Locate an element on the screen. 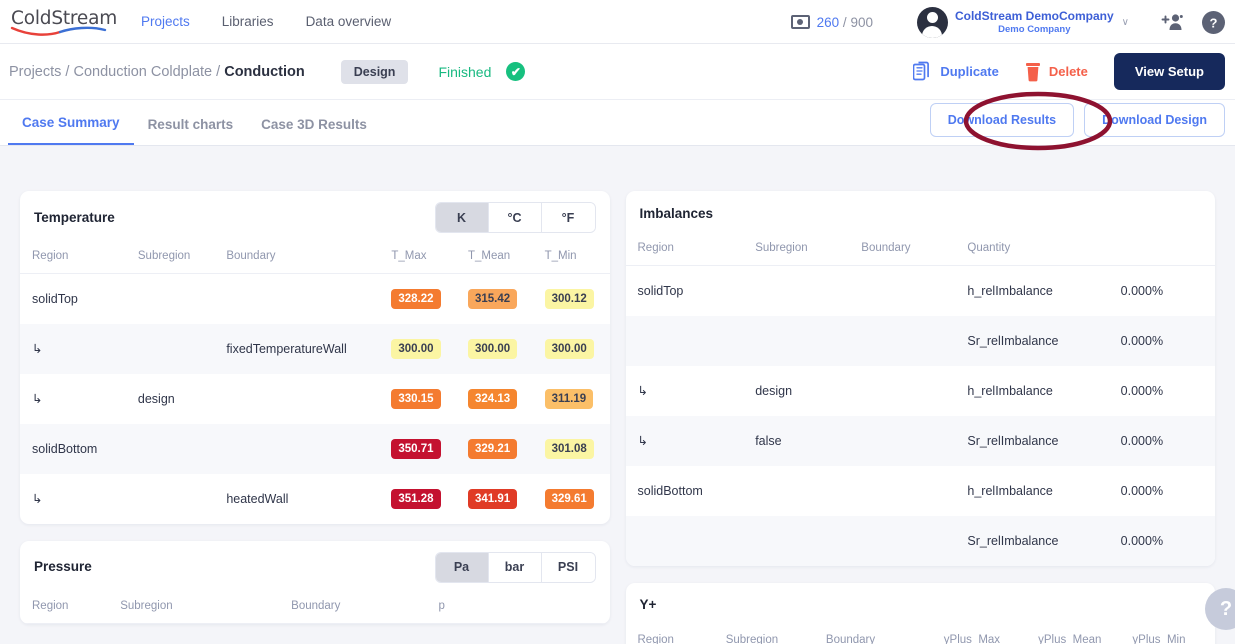  col-subregion: Subregion is located at coordinates (182, 258).